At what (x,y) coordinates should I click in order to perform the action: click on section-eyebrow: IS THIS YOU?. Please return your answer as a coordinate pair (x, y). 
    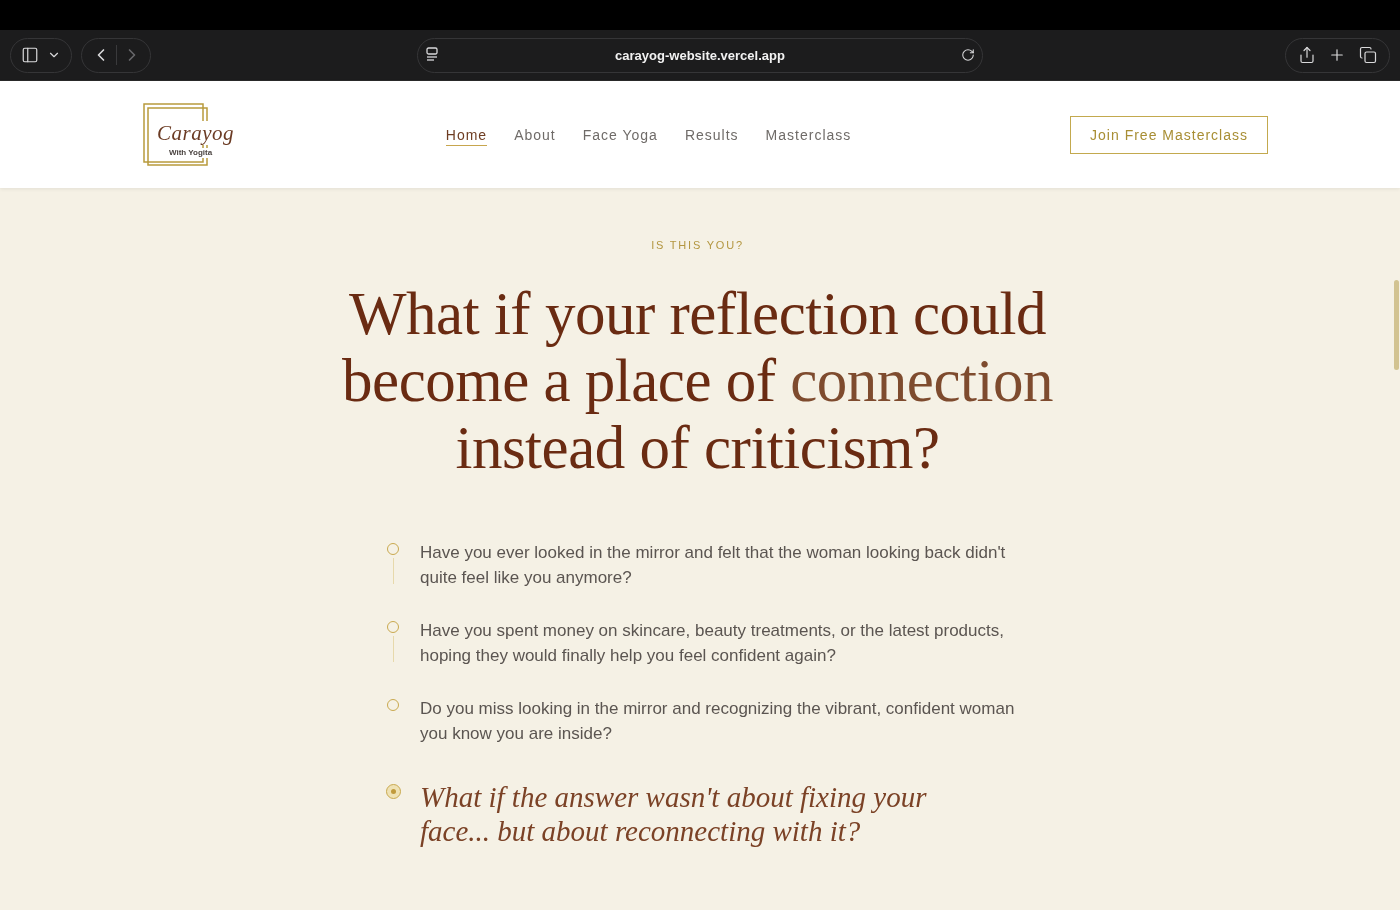
    Looking at the image, I should click on (697, 245).